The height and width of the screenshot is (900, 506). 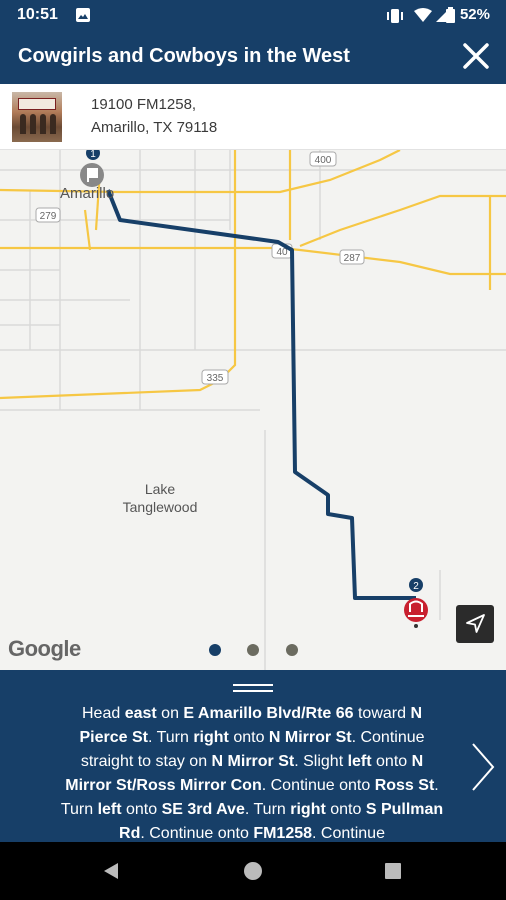 What do you see at coordinates (474, 14) in the screenshot?
I see `battery-percent: 52%` at bounding box center [474, 14].